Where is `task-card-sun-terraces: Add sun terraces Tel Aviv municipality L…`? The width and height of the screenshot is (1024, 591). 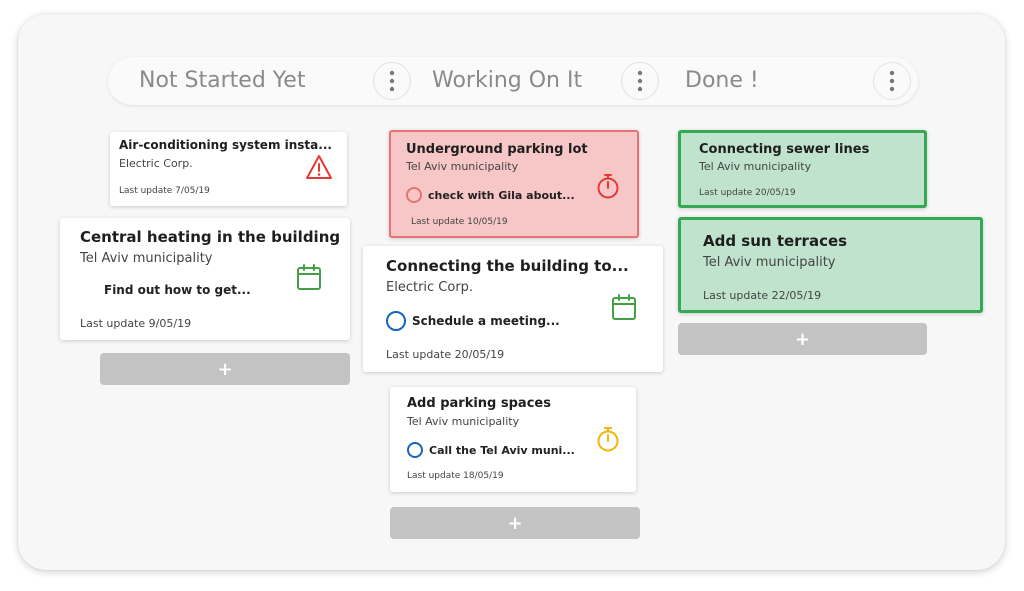
task-card-sun-terraces: Add sun terraces Tel Aviv municipality L… is located at coordinates (830, 265).